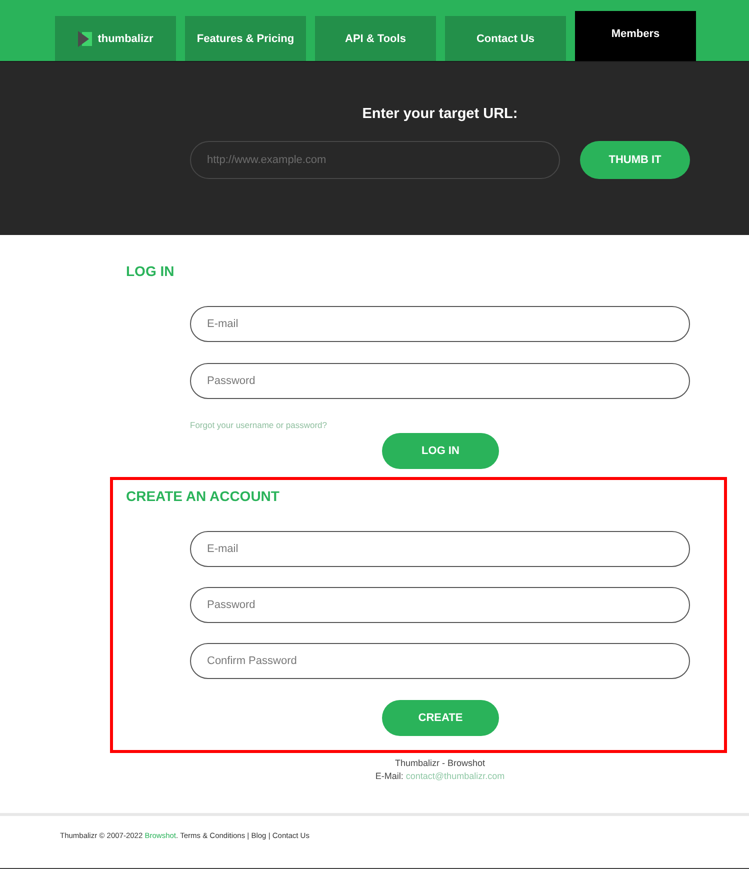 This screenshot has width=749, height=869. I want to click on nav-tab: Contact Us, so click(505, 38).